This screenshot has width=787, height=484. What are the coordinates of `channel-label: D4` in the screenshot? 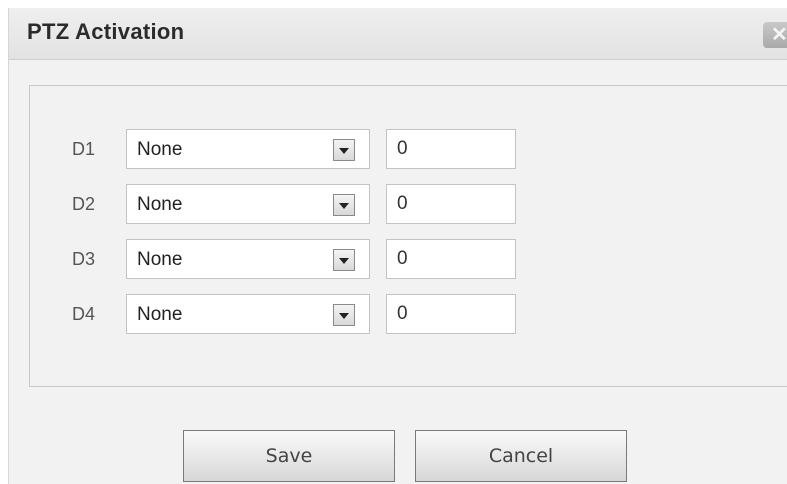 It's located at (84, 314).